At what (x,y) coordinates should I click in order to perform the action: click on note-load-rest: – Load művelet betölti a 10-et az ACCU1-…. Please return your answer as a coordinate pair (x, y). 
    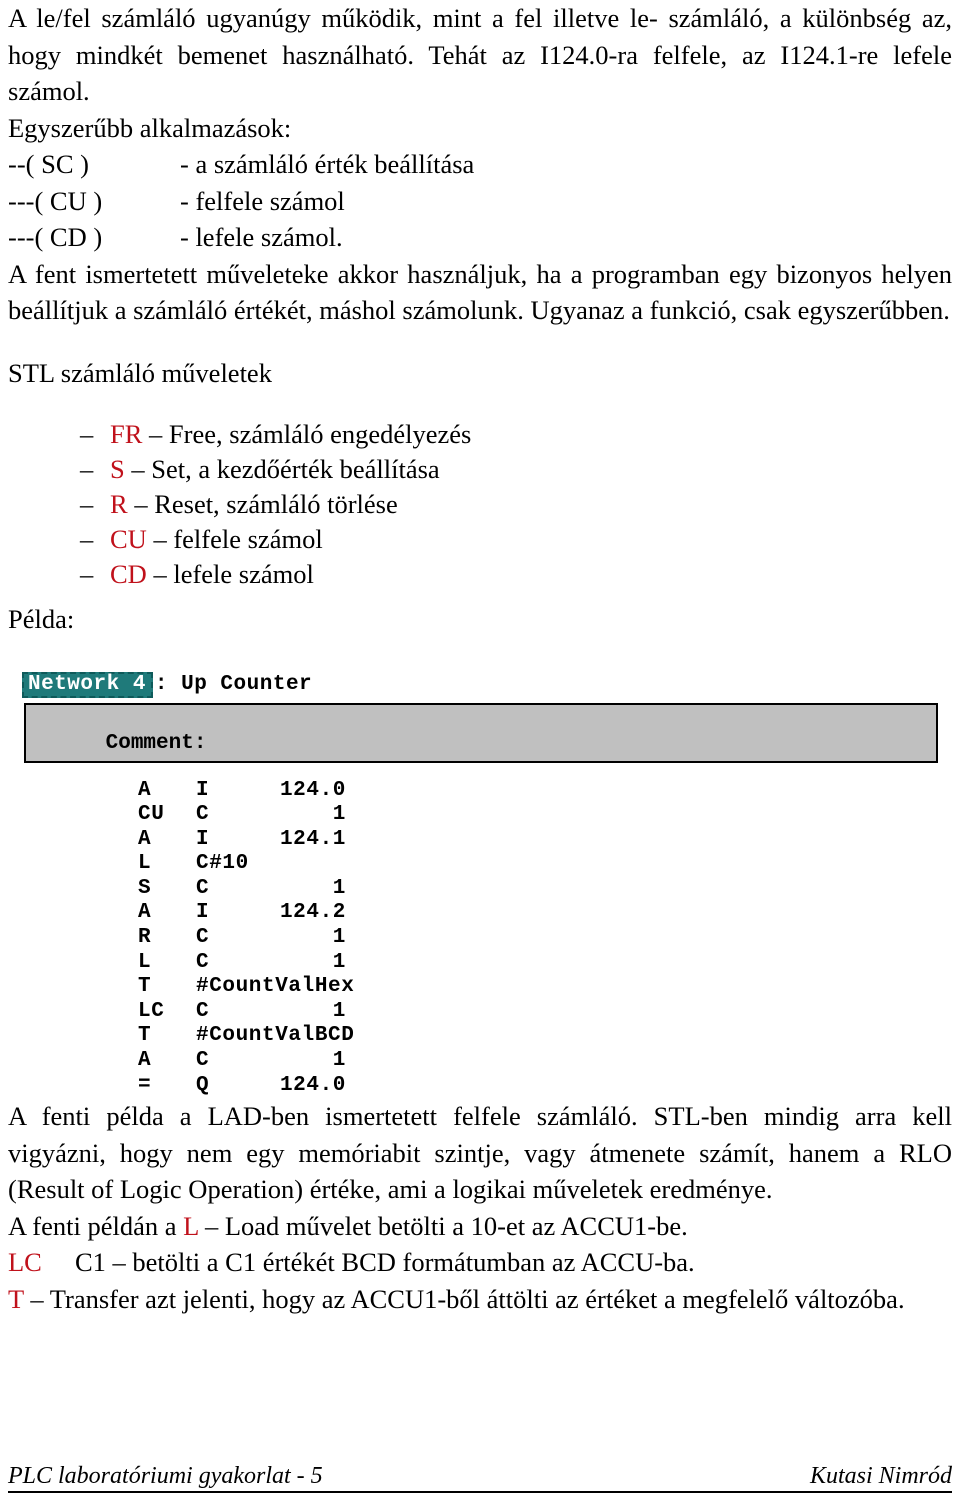
    Looking at the image, I should click on (443, 1225).